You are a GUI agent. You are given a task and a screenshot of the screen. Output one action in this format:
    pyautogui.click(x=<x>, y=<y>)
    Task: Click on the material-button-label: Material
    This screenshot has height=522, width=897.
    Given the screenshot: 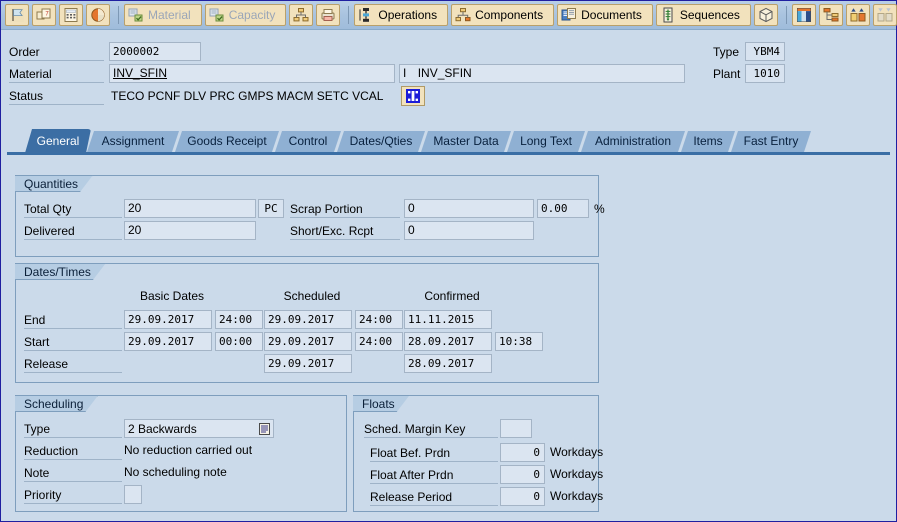 What is the action you would take?
    pyautogui.click(x=169, y=15)
    